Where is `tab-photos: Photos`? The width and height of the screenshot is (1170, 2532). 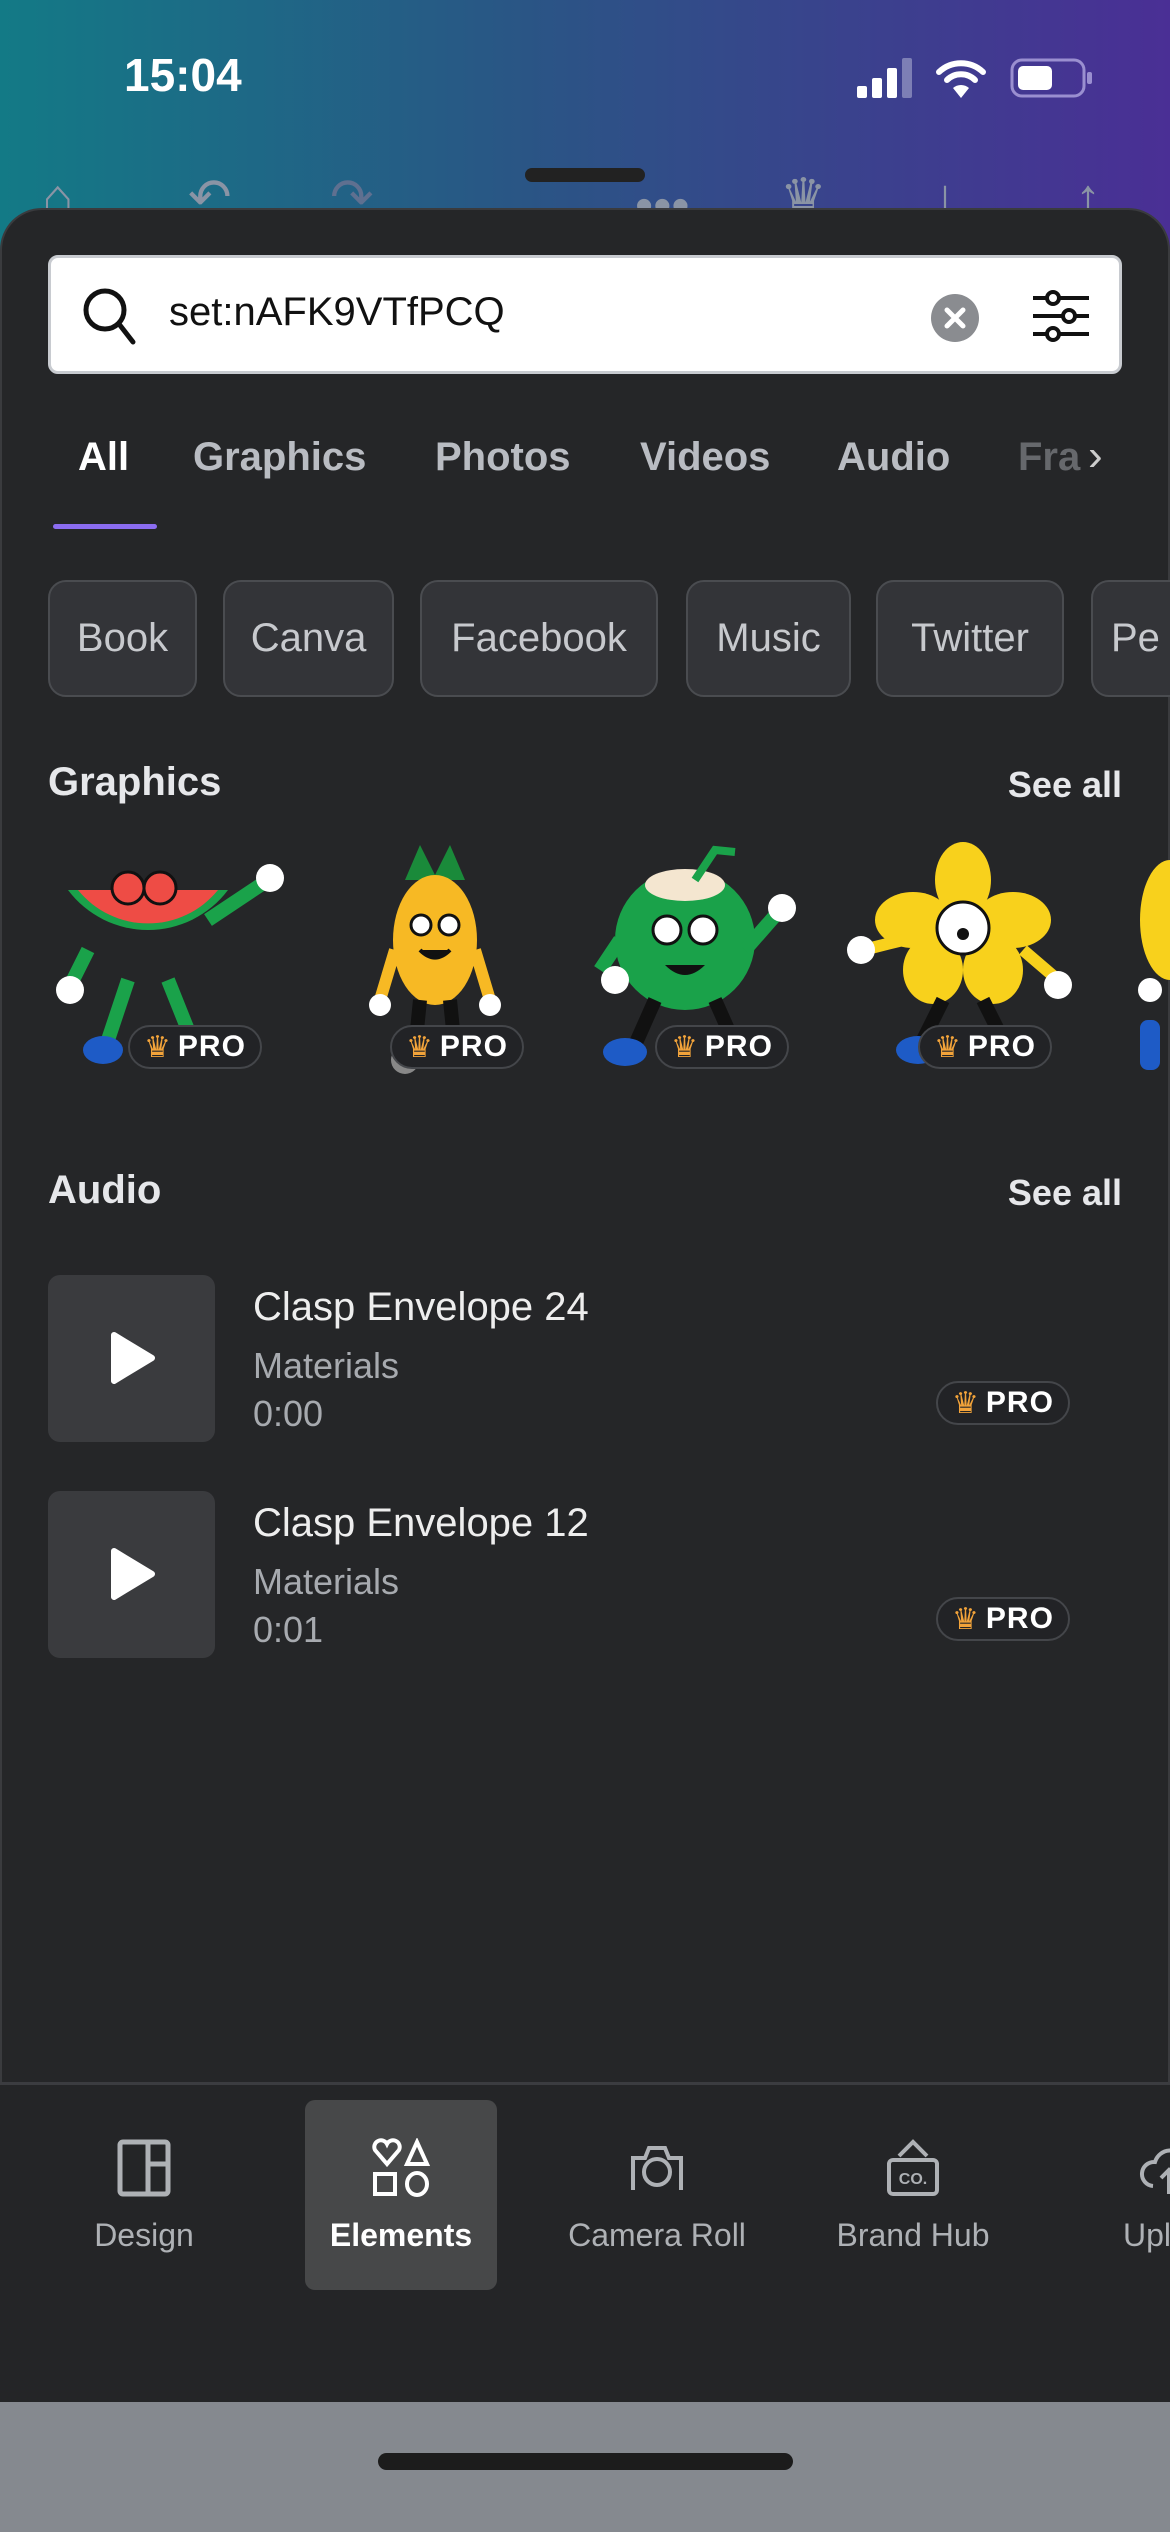
tab-photos: Photos is located at coordinates (503, 457).